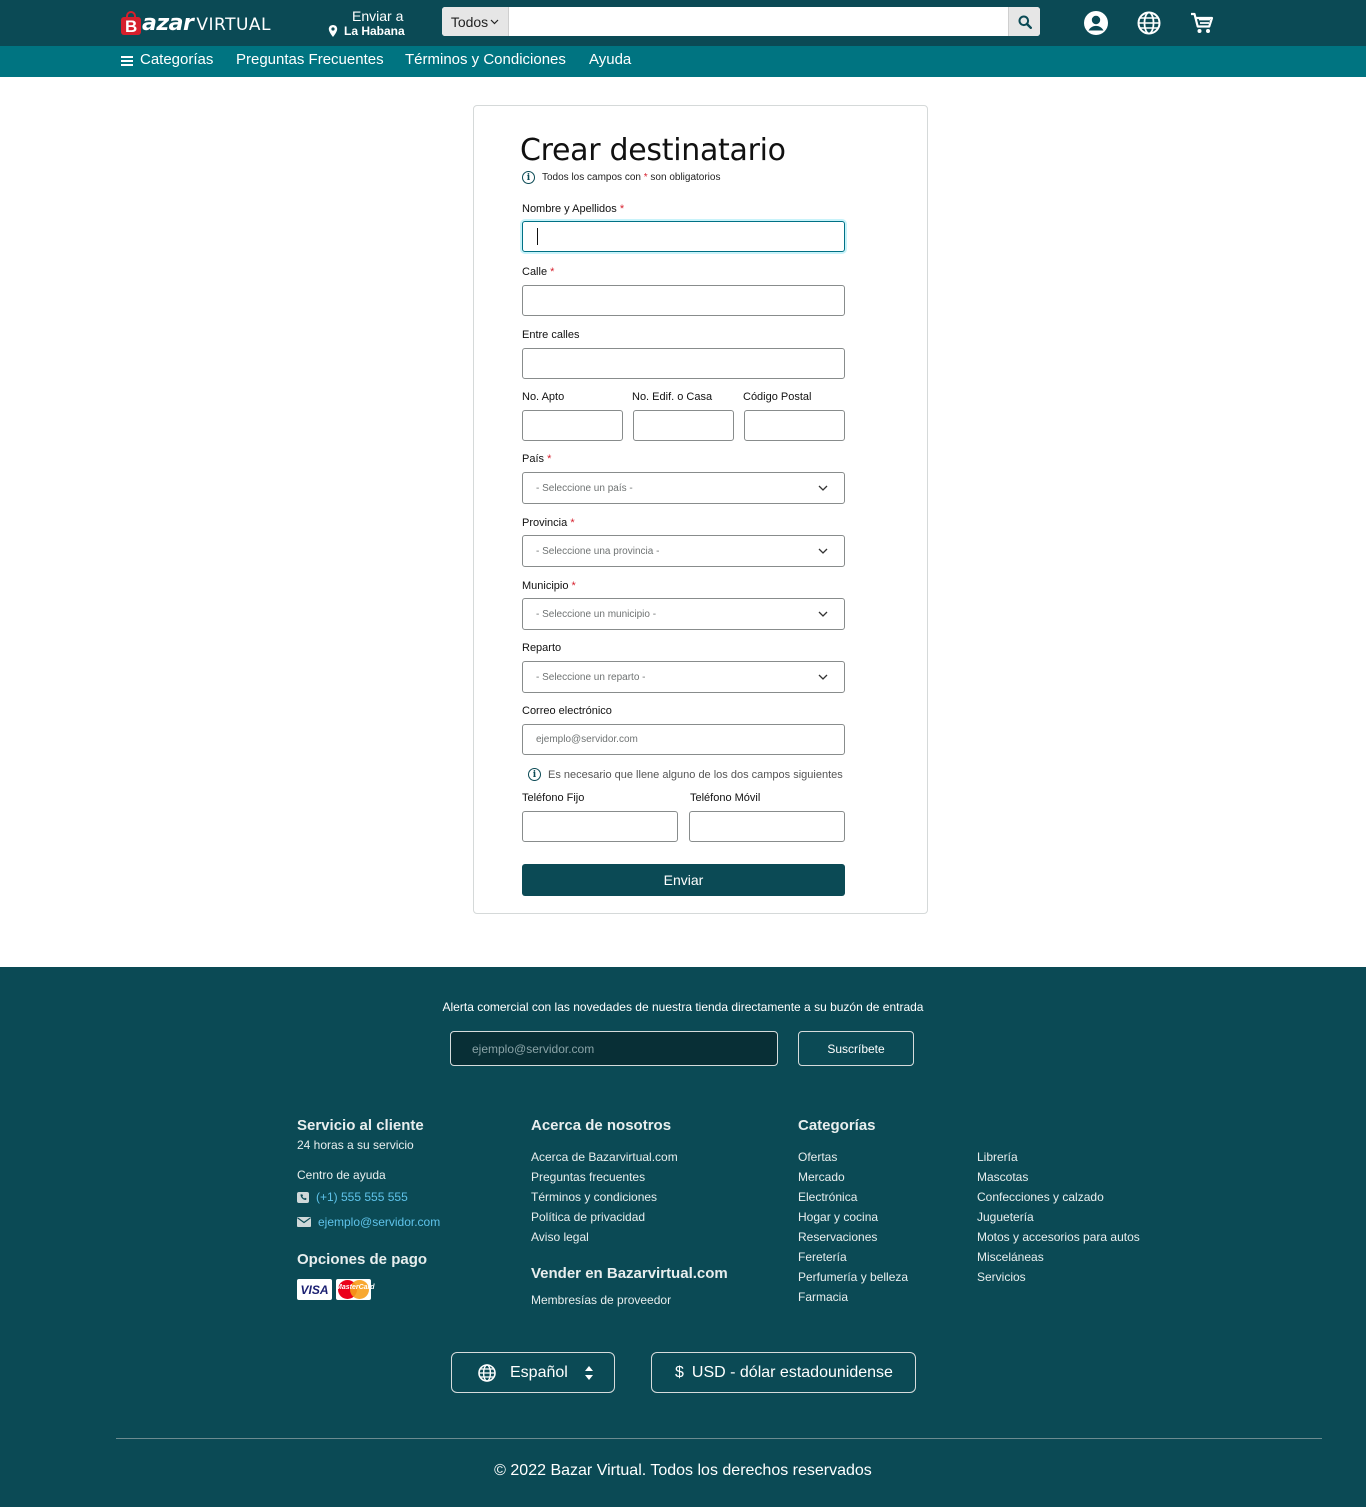  I want to click on municipality-select: - Seleccione un municipio -, so click(683, 614).